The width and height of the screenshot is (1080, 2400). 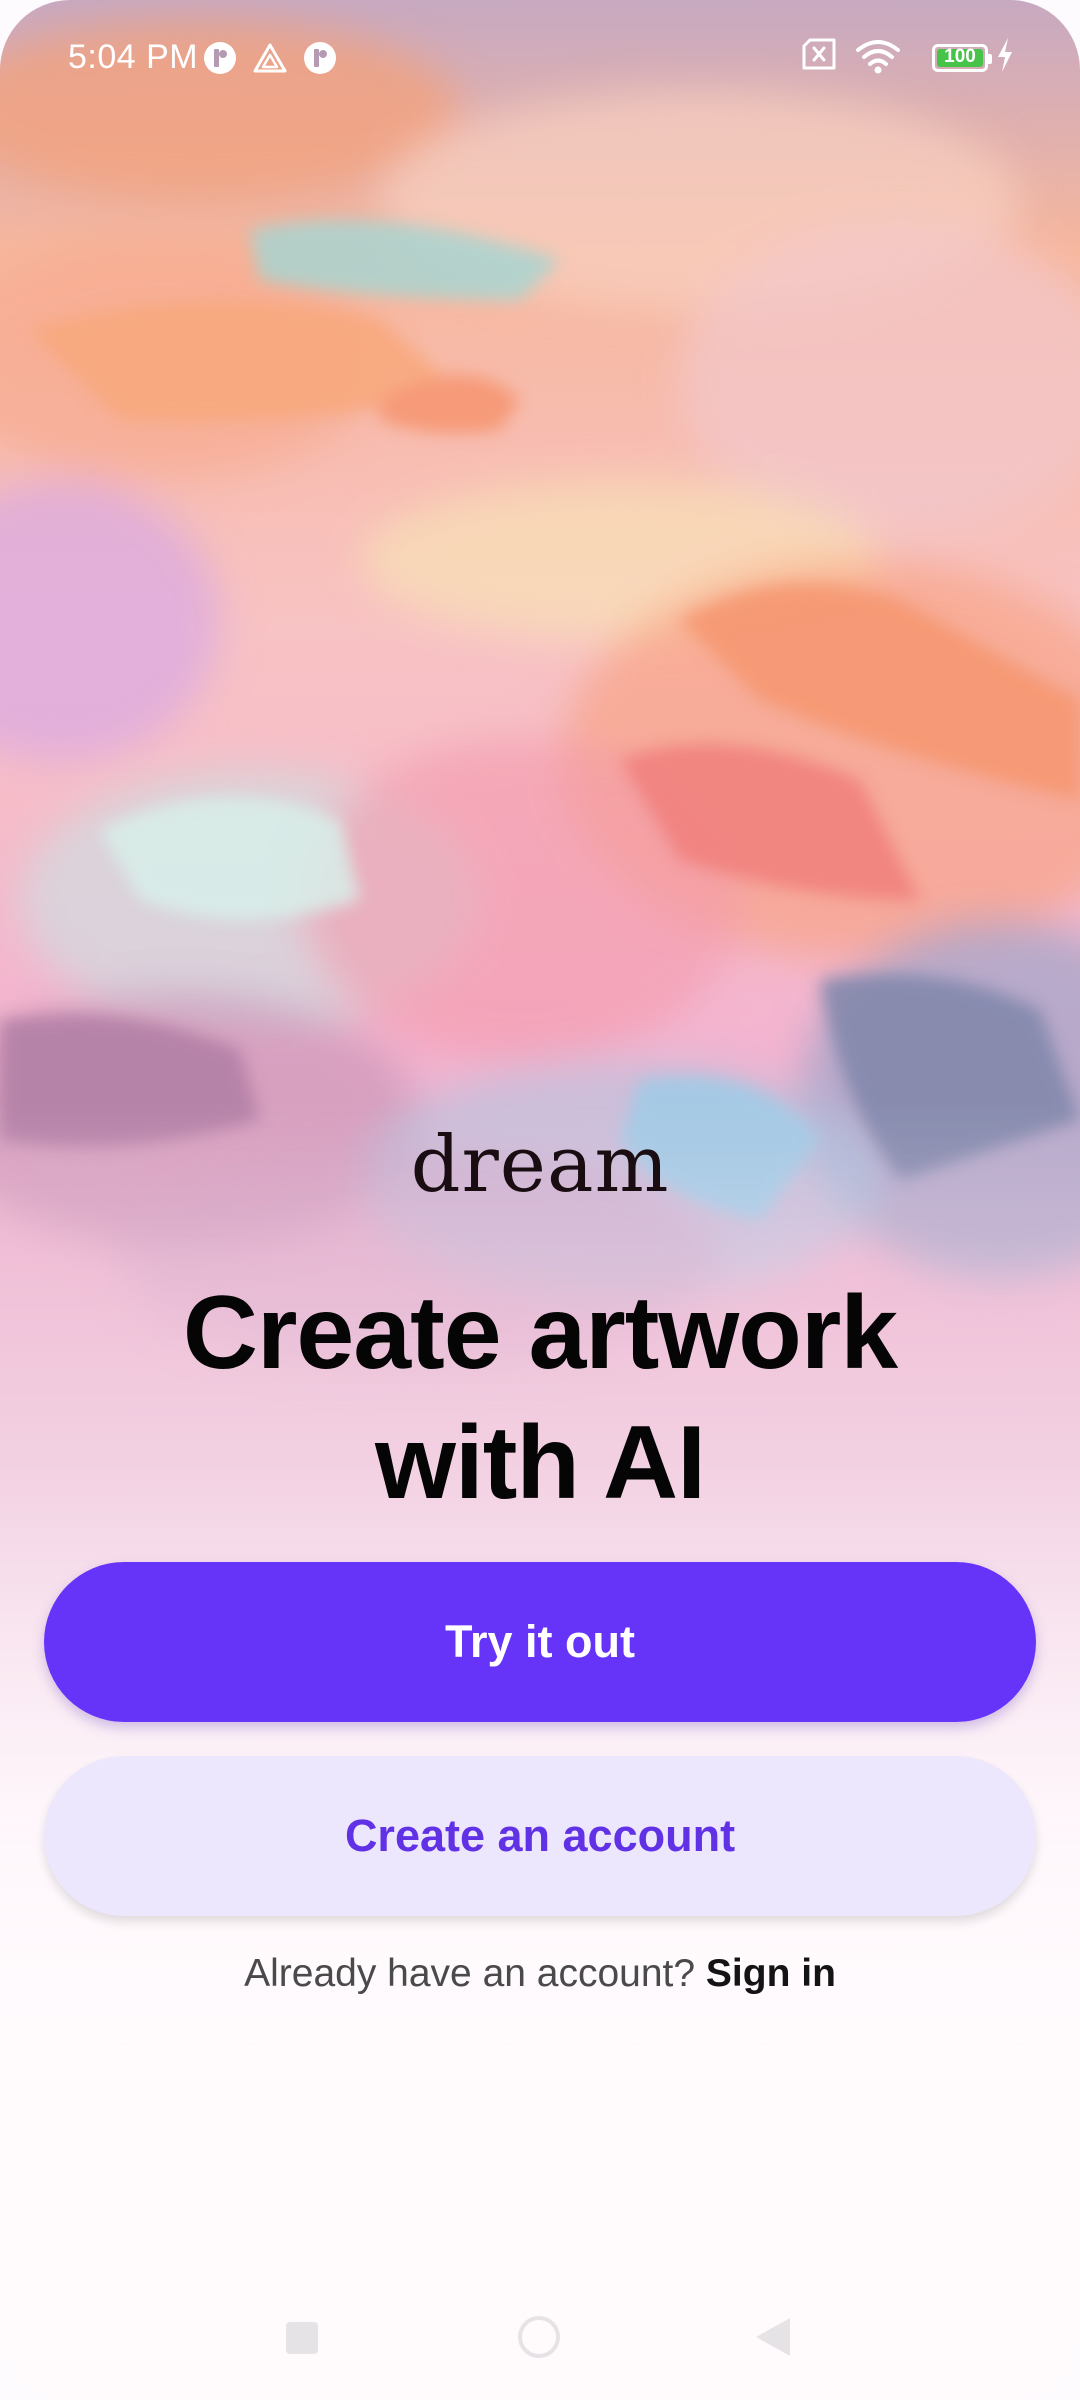 I want to click on battery-icon: 100, so click(x=962, y=58).